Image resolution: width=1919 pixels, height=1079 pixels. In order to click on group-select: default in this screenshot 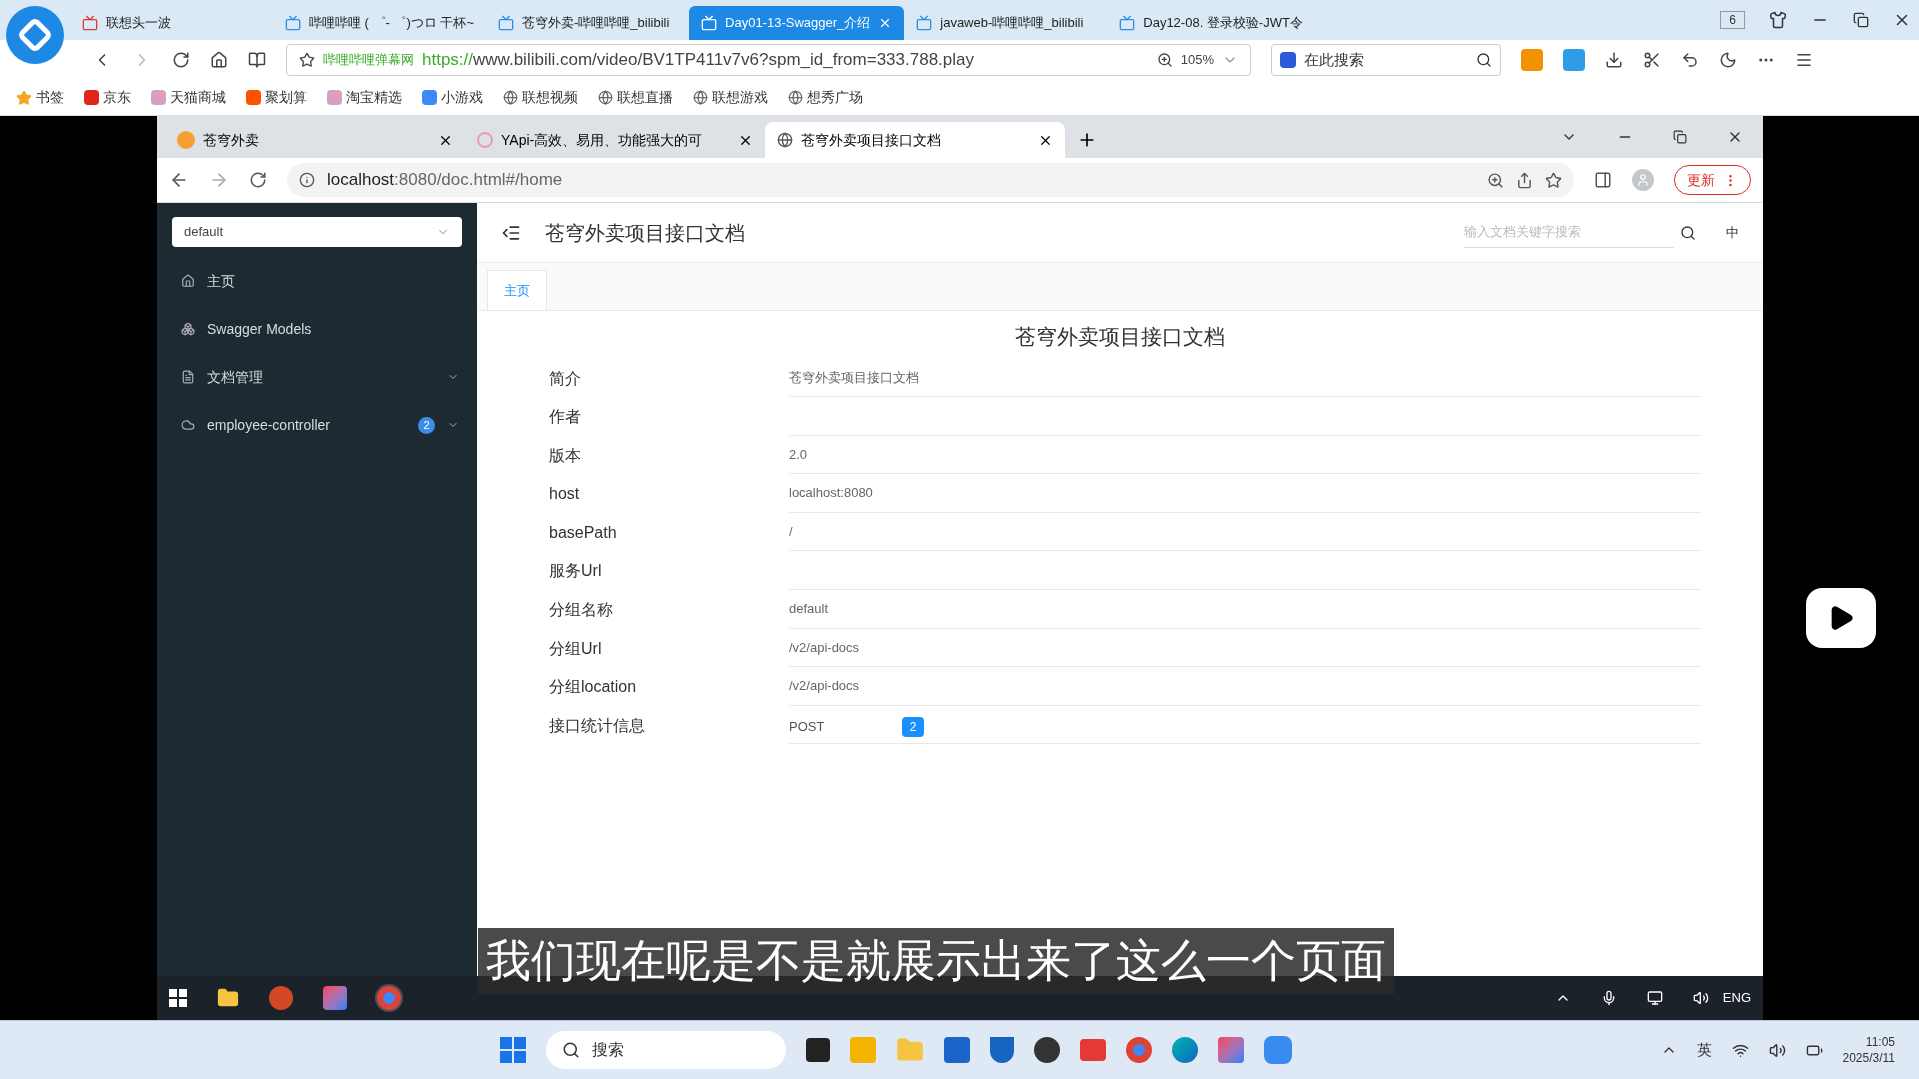, I will do `click(317, 232)`.